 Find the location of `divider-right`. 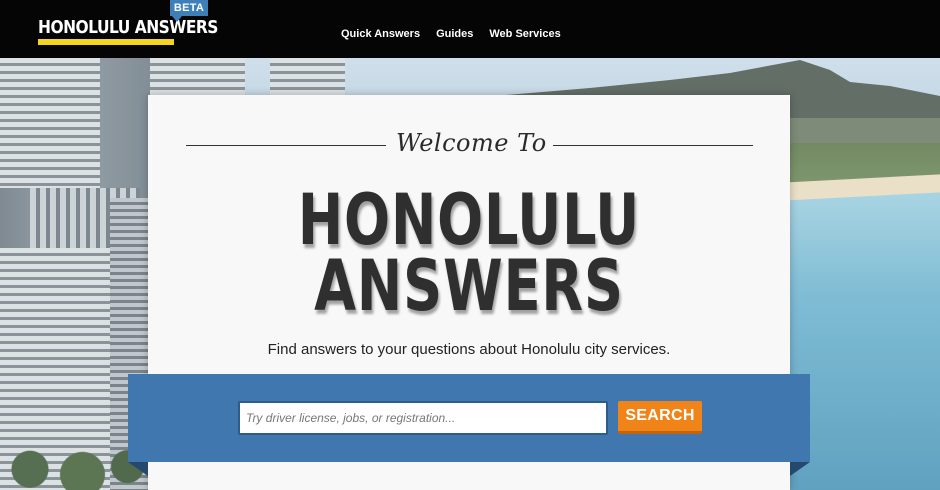

divider-right is located at coordinates (653, 145).